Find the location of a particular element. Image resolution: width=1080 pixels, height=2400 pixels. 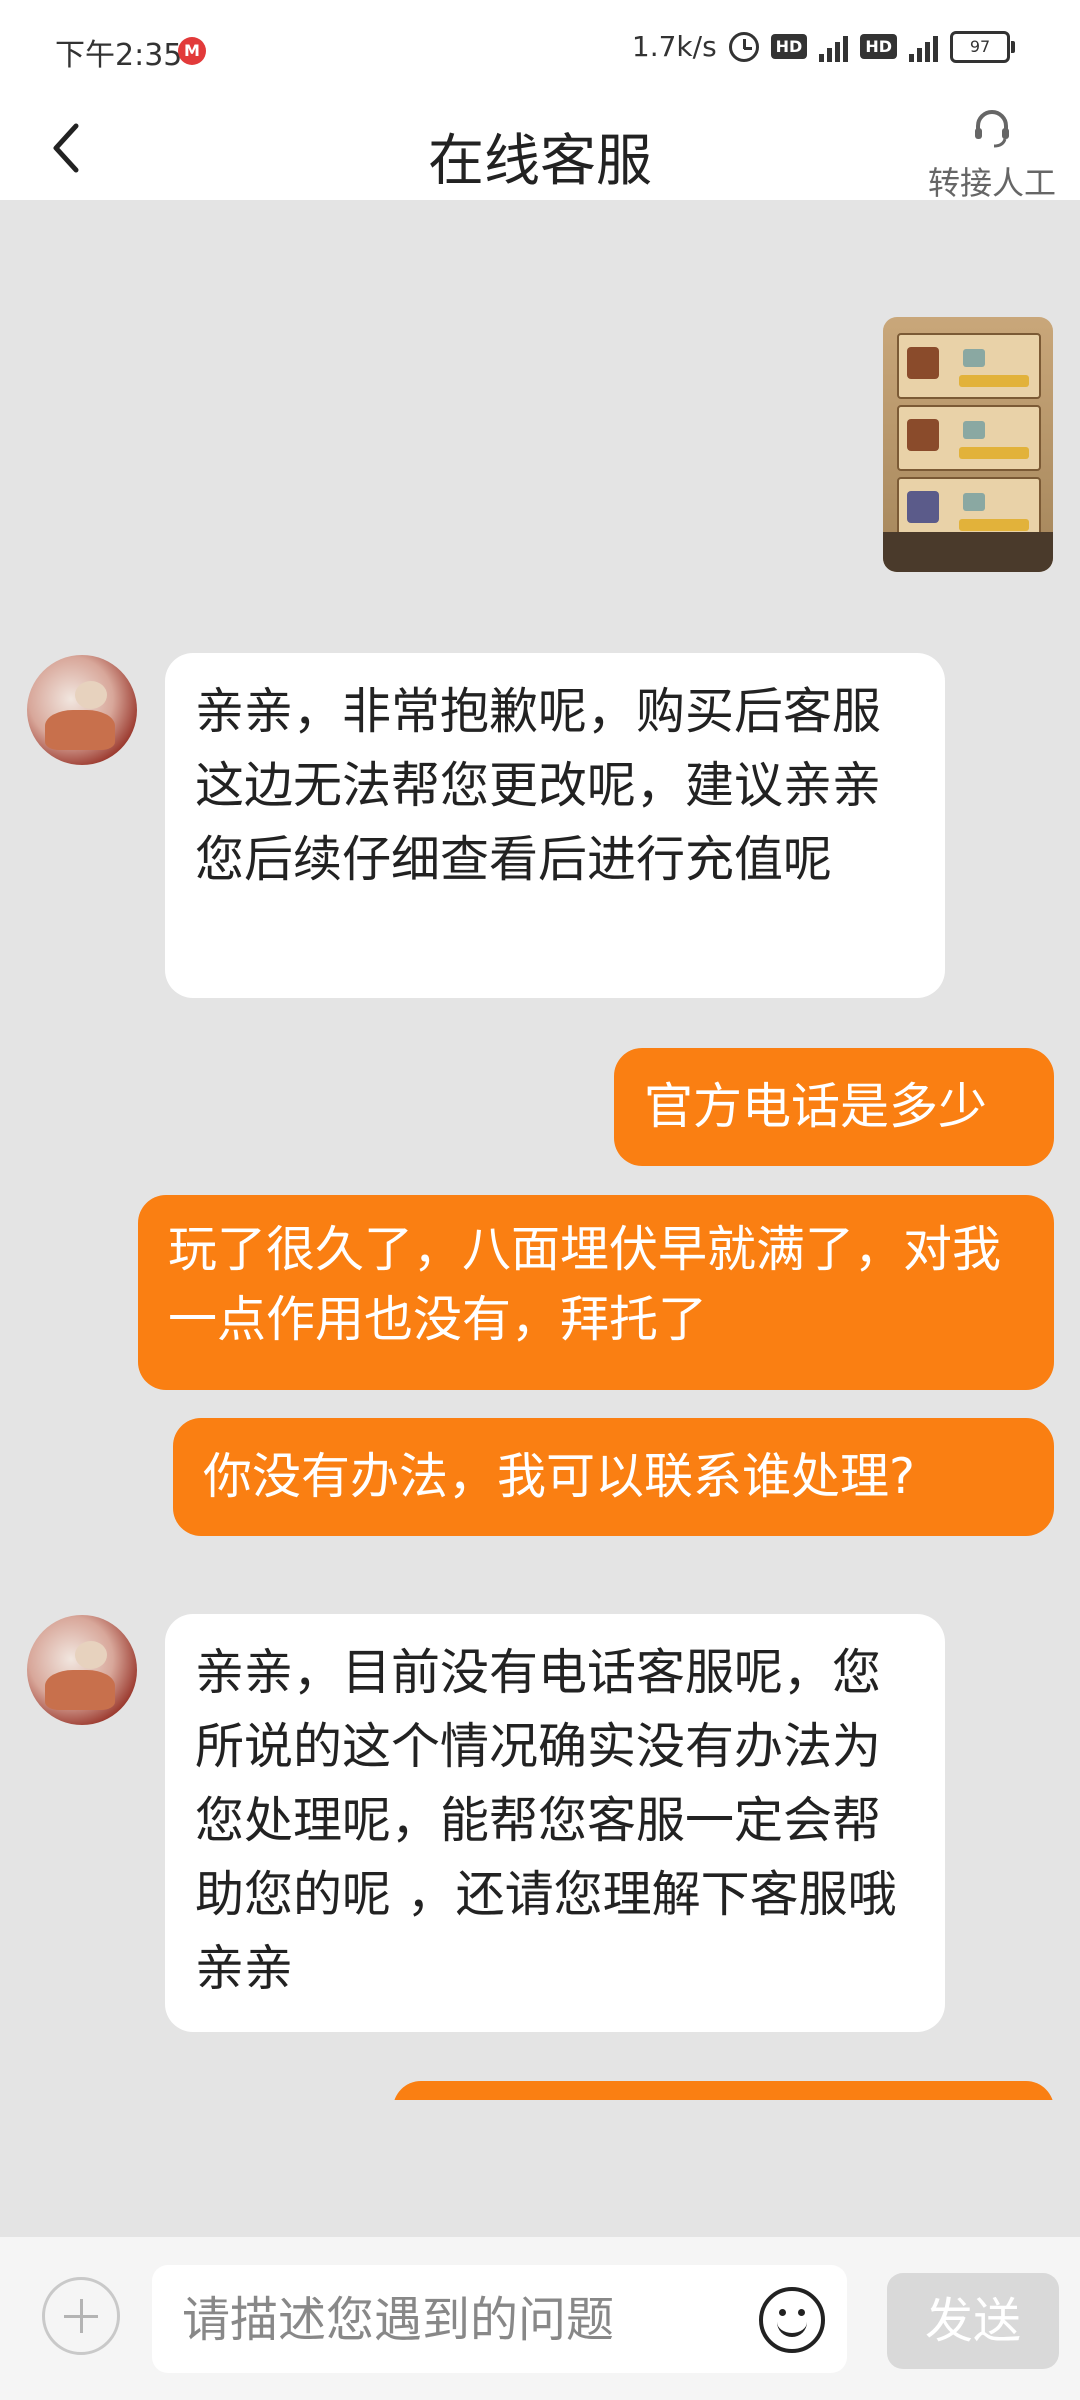

network-speed: 1.7k/s is located at coordinates (674, 46).